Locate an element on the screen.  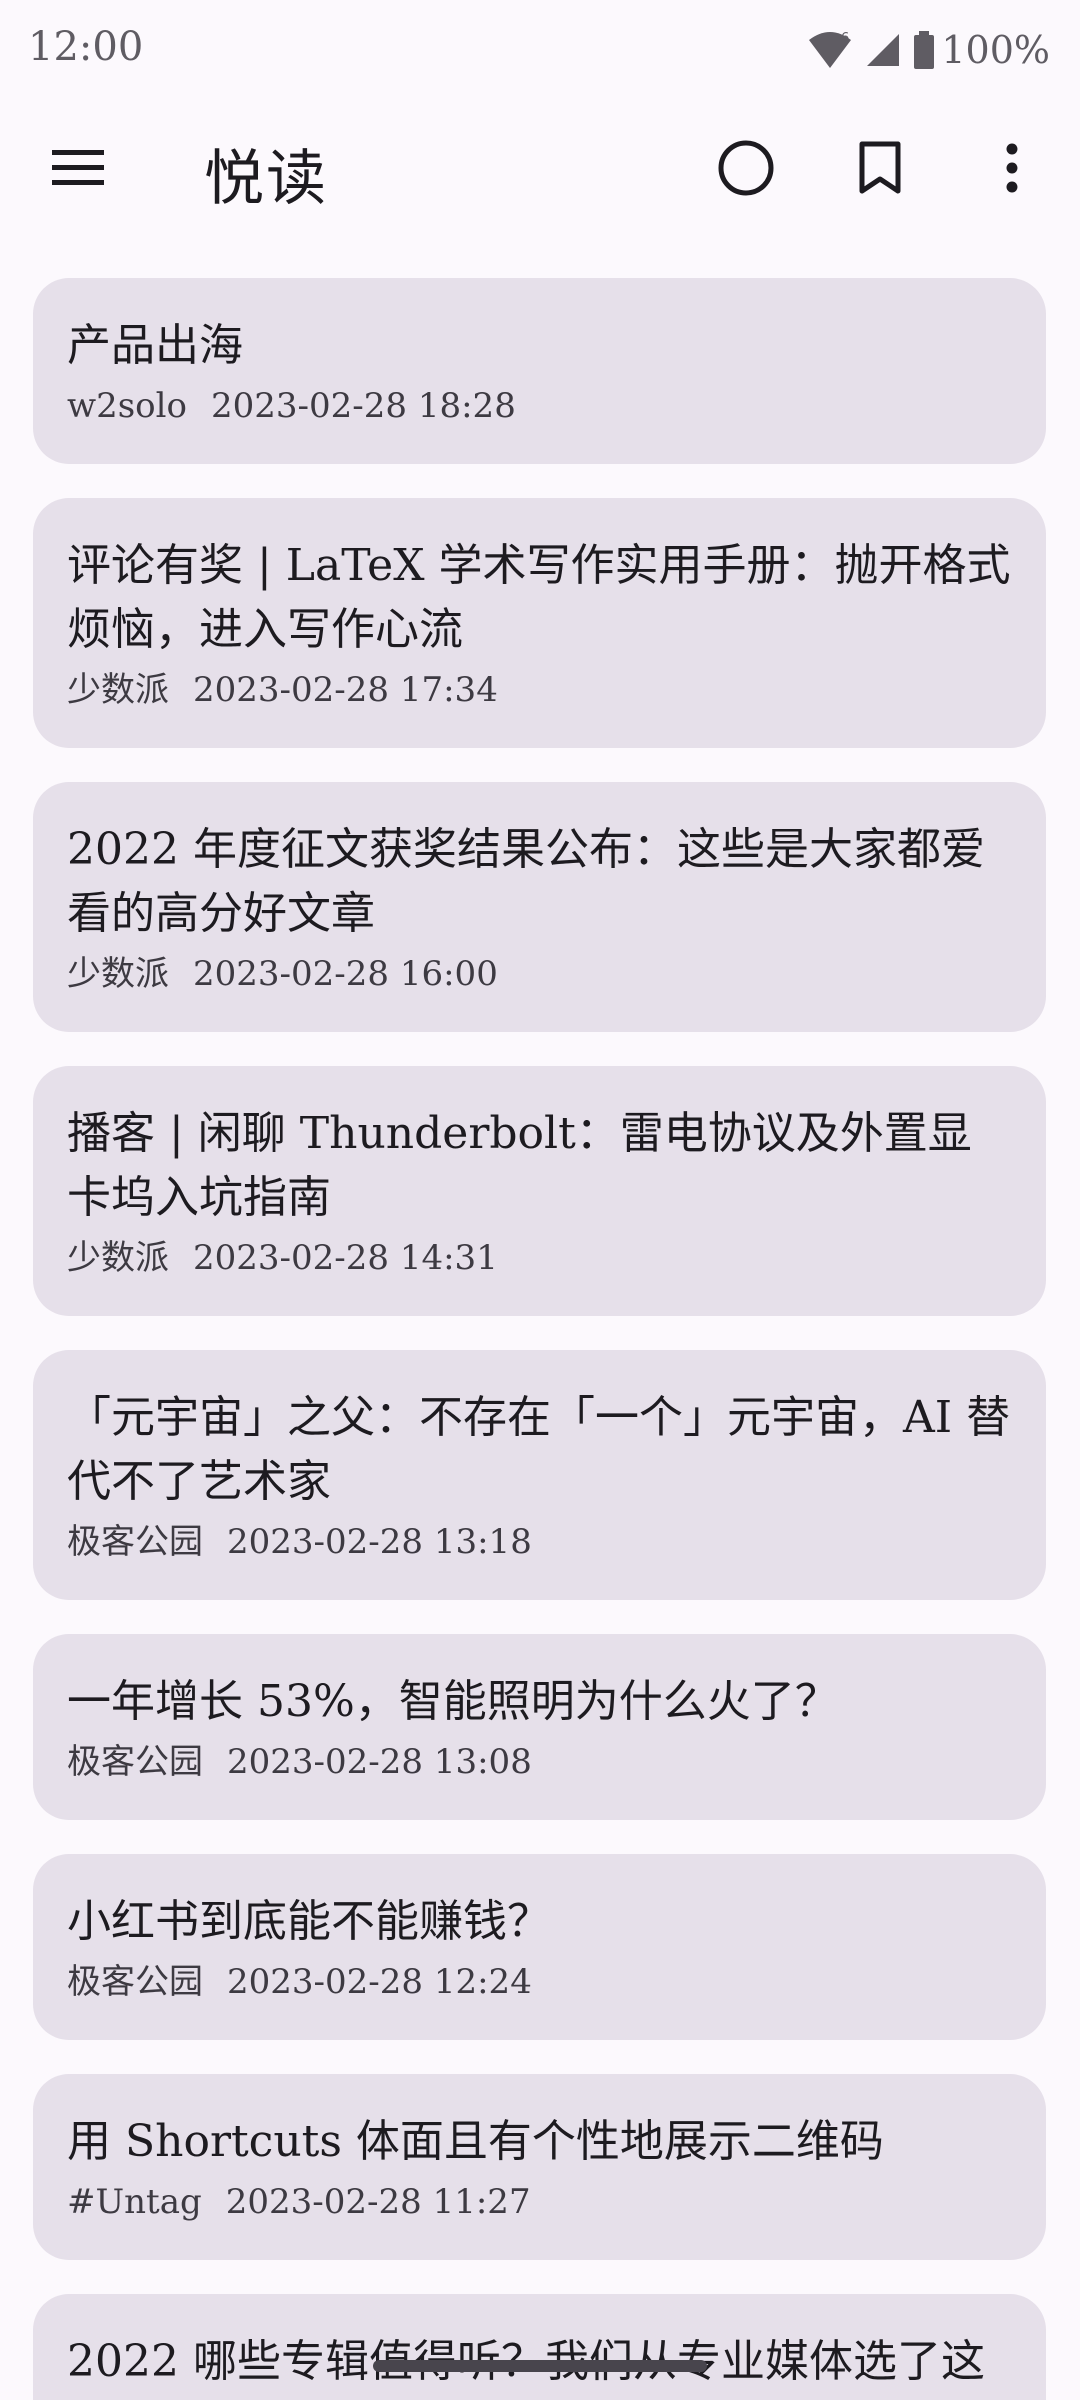
bookmark-icon is located at coordinates (880, 170).